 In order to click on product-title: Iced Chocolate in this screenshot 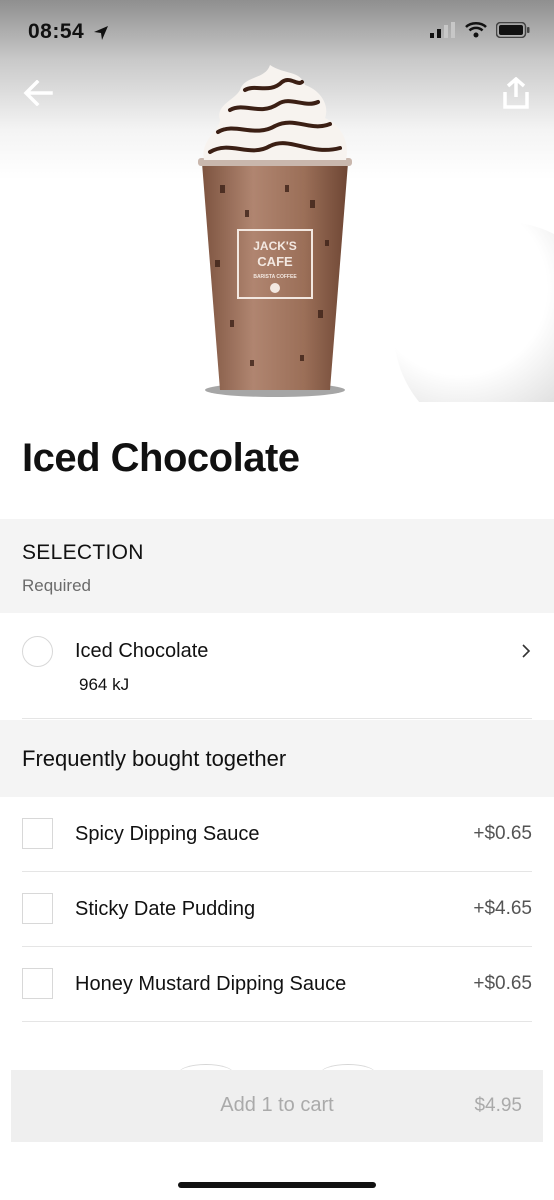, I will do `click(161, 458)`.